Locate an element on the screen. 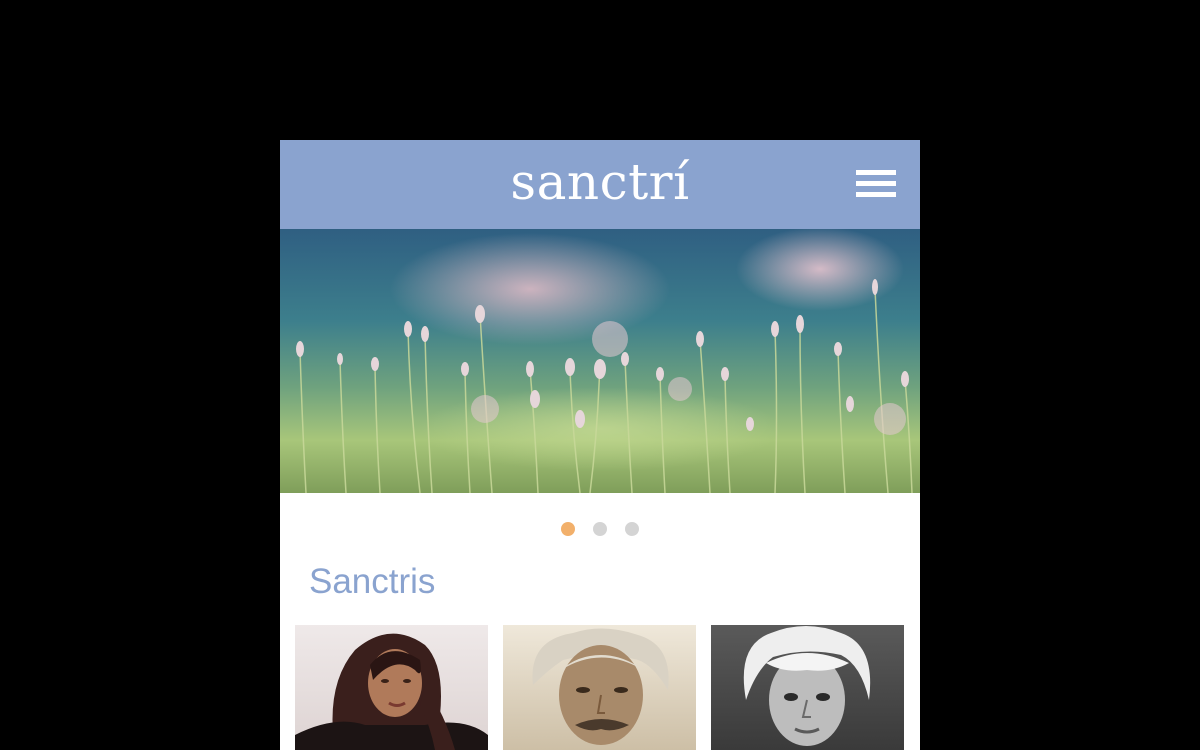  app-header: sanctrí is located at coordinates (600, 184).